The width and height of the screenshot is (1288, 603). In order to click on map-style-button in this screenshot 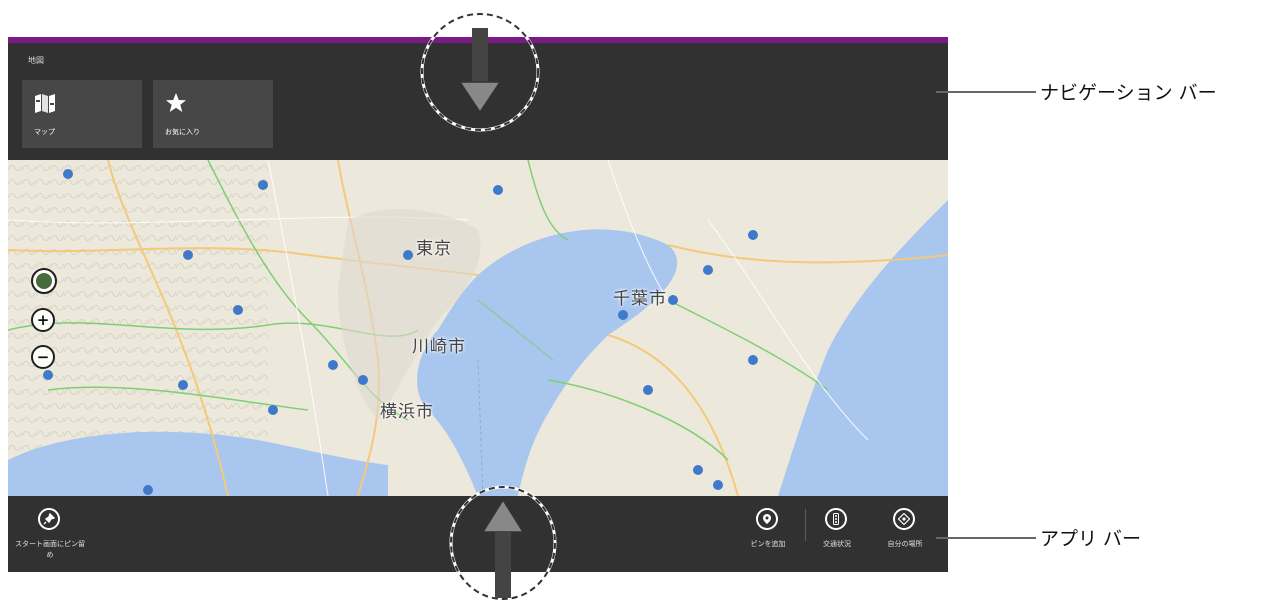, I will do `click(44, 281)`.